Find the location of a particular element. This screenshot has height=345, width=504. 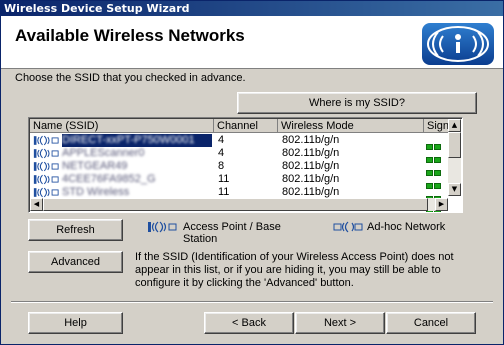

table-row: APPLEScanner0 4 802.11b/g/n is located at coordinates (239, 161).